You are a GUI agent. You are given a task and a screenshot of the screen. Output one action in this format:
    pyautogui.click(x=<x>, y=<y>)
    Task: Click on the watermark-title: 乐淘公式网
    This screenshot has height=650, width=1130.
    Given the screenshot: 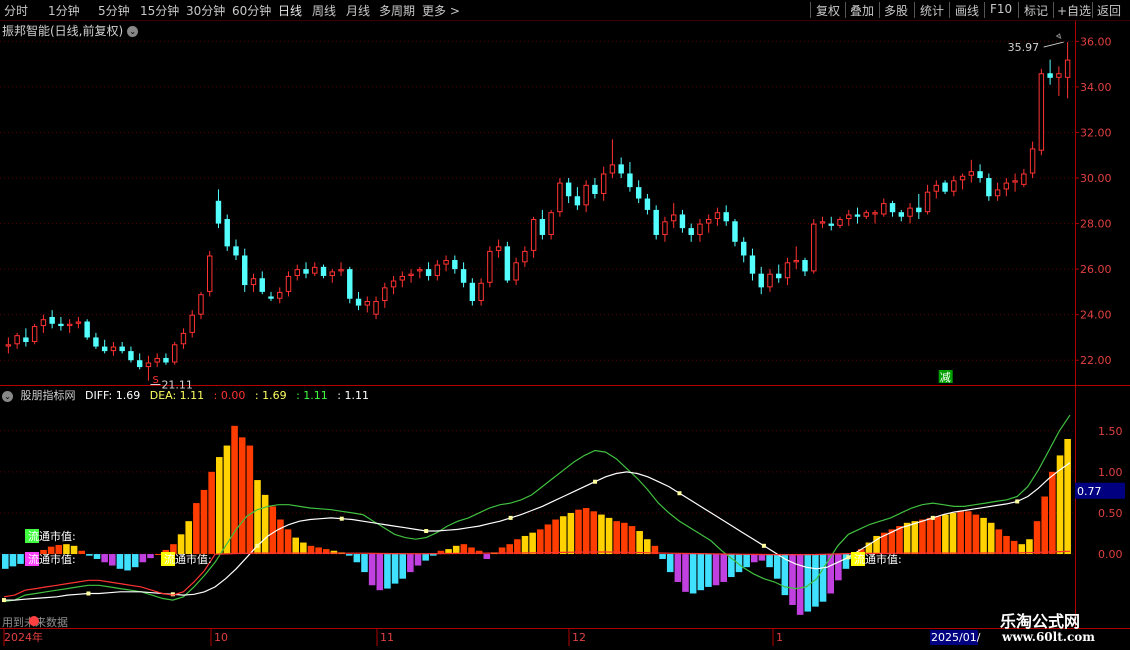 What is the action you would take?
    pyautogui.click(x=1040, y=621)
    